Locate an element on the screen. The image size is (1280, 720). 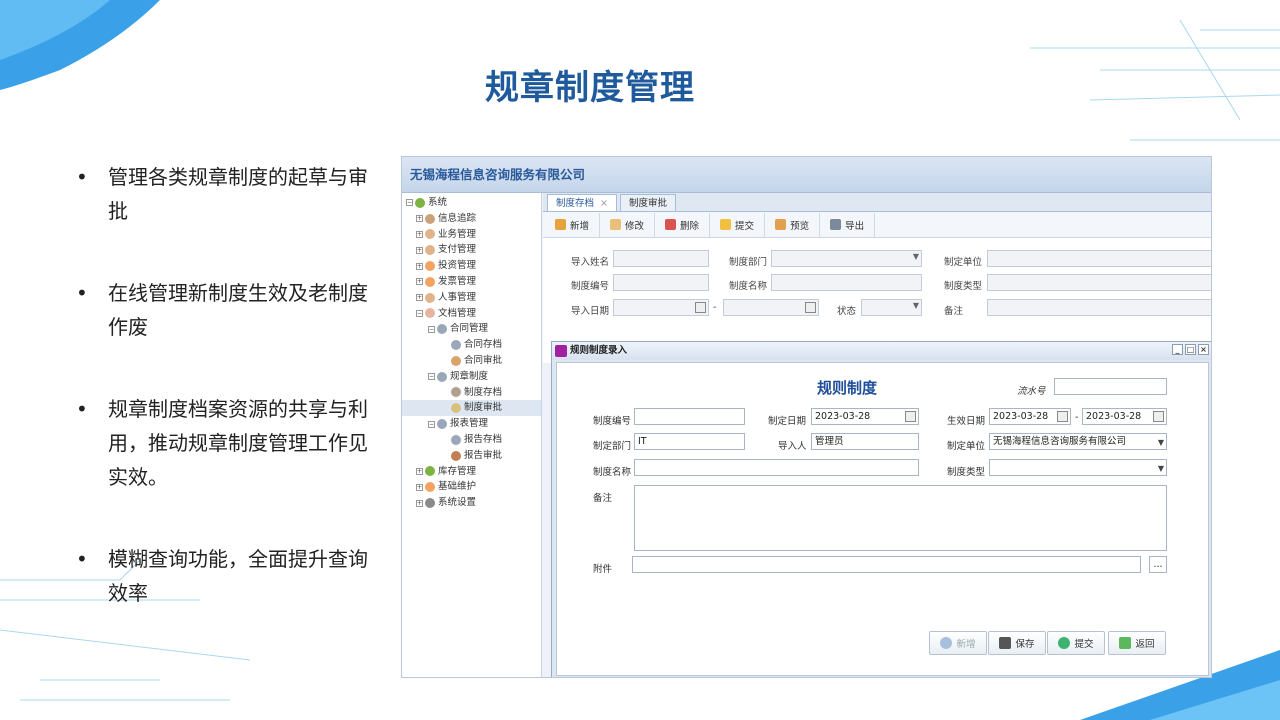
toolbar-button: 删除 is located at coordinates (683, 224).